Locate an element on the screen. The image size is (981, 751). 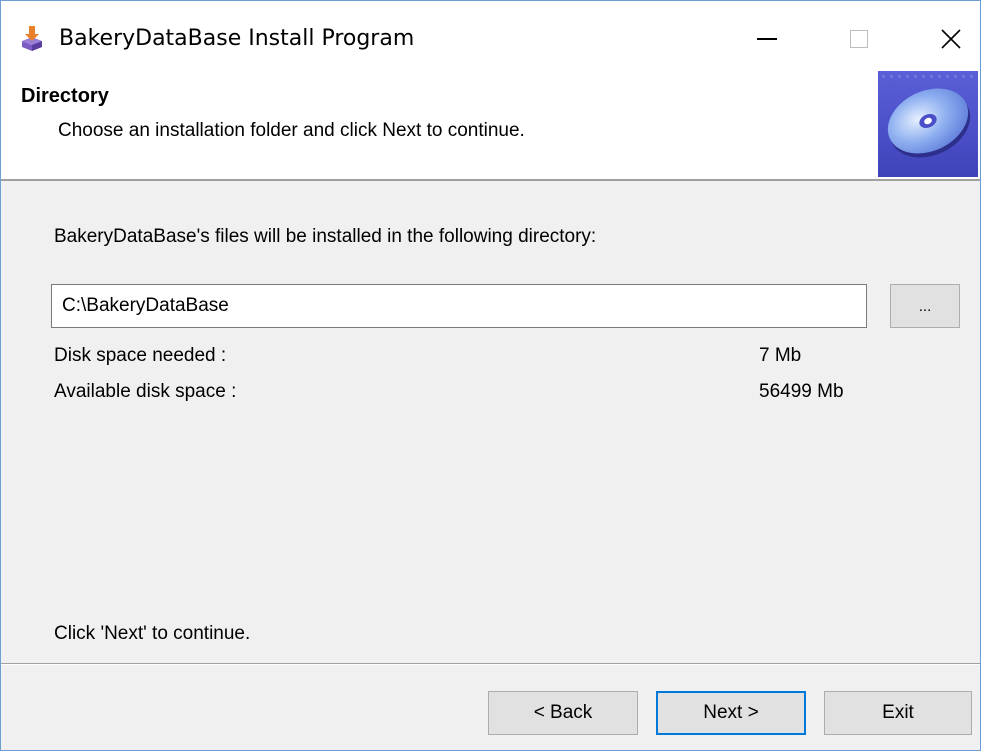
footer-divider is located at coordinates (490, 664).